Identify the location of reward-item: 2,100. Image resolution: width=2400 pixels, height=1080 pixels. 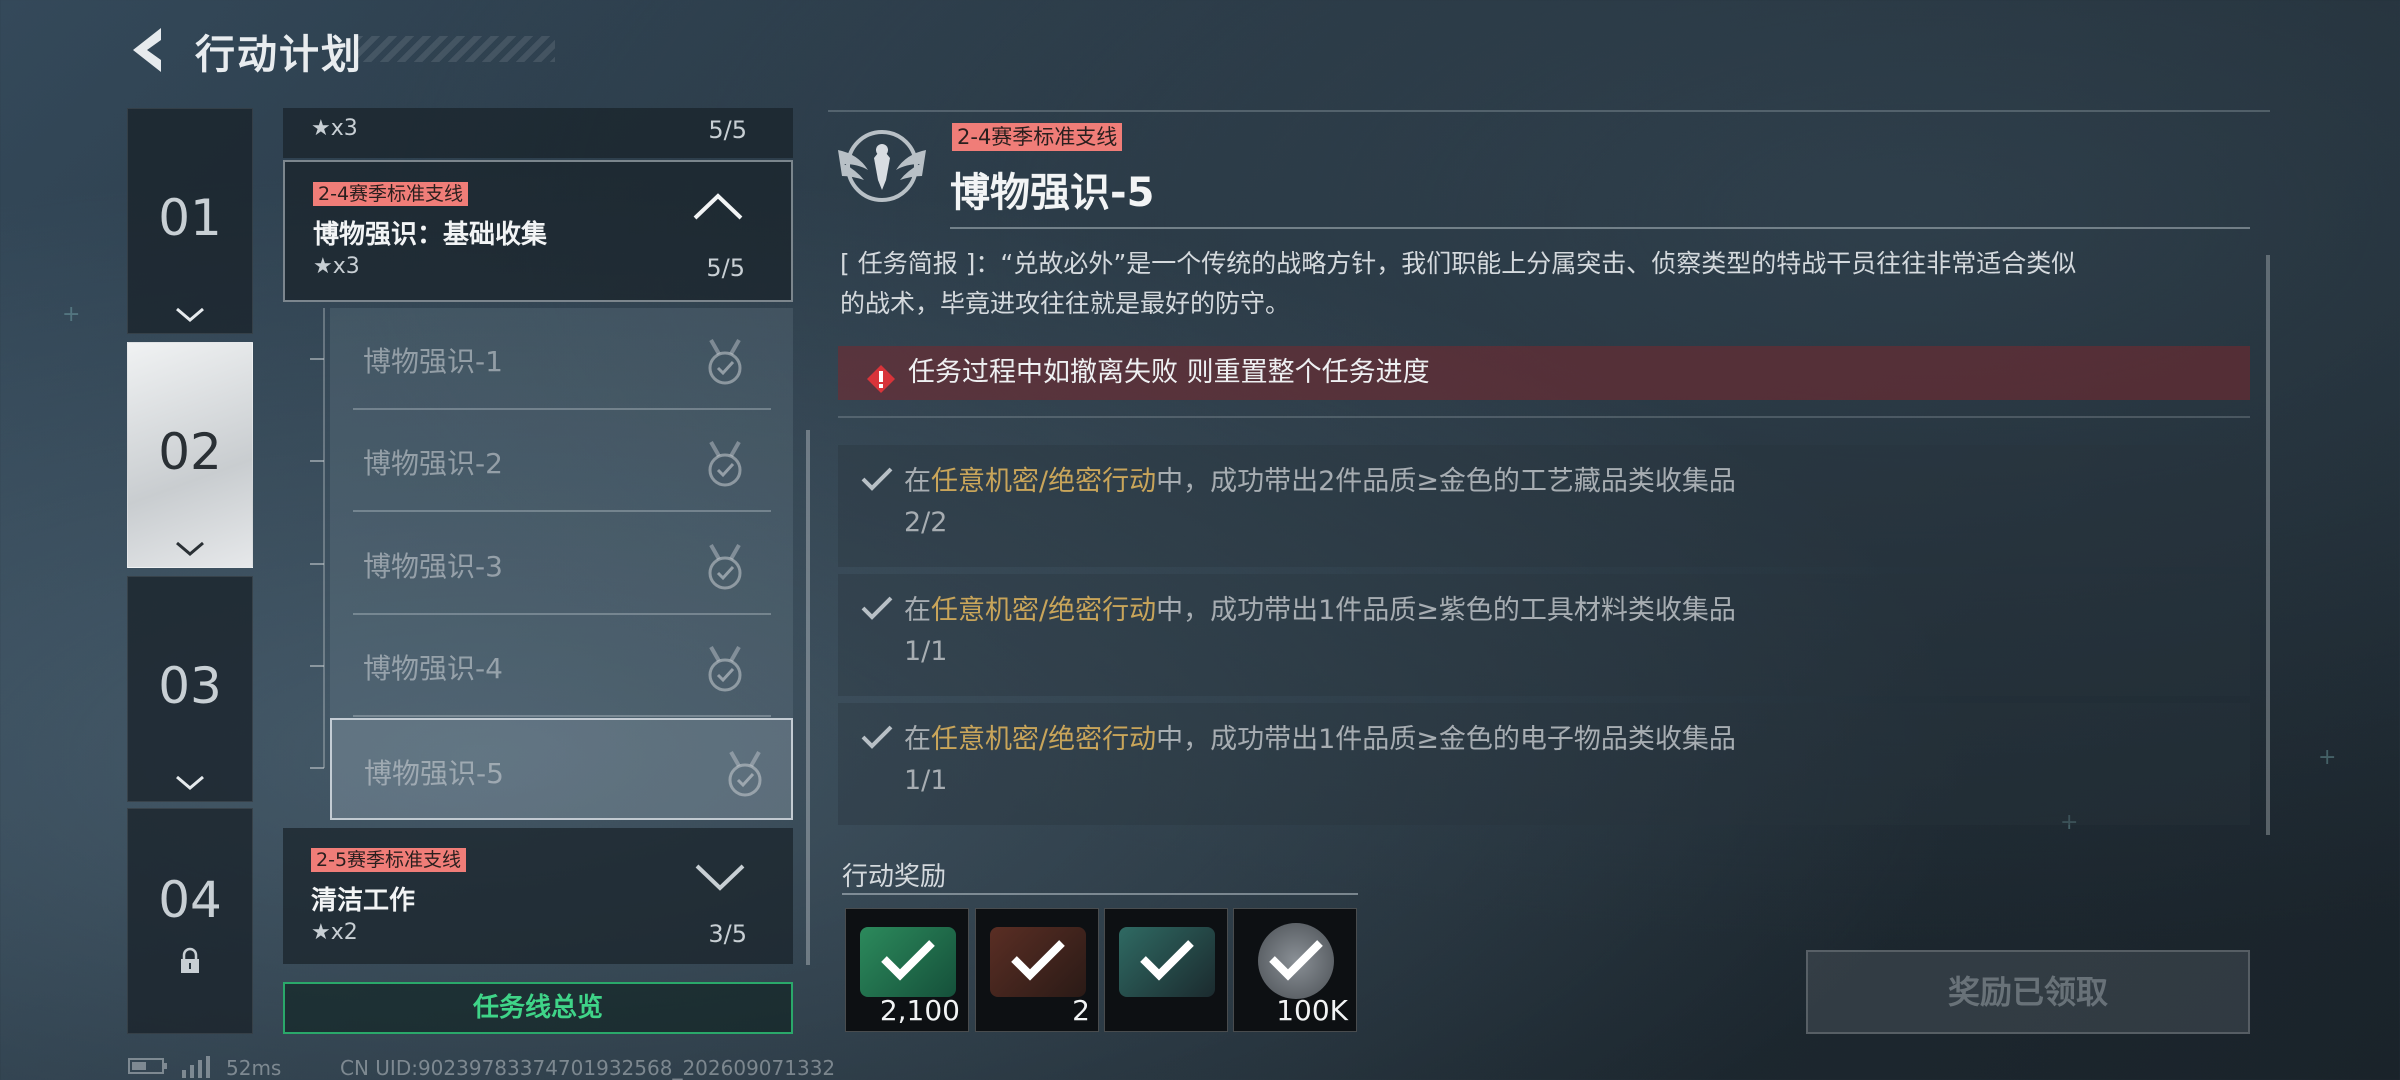
(907, 970).